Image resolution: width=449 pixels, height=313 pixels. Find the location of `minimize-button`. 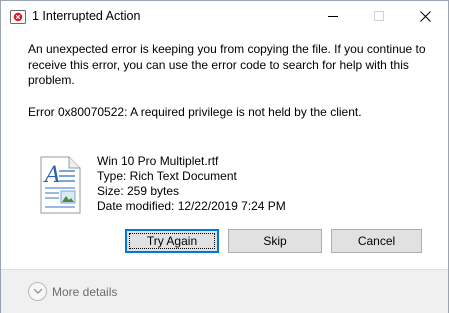

minimize-button is located at coordinates (333, 16).